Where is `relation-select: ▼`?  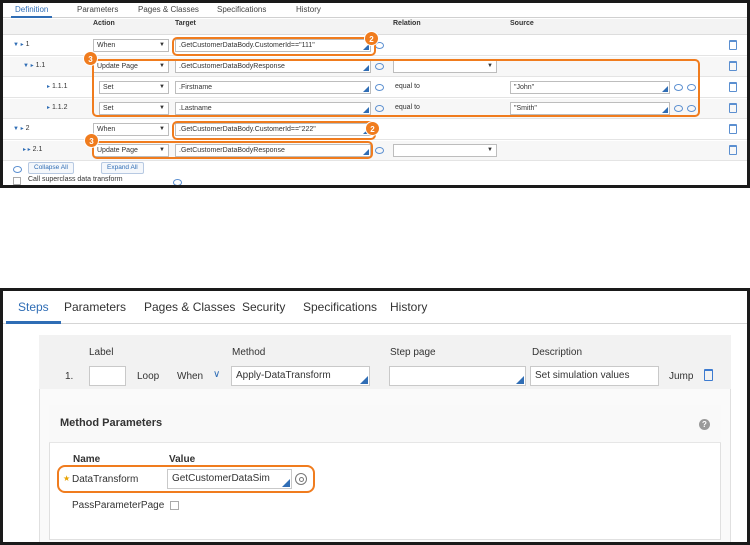 relation-select: ▼ is located at coordinates (445, 150).